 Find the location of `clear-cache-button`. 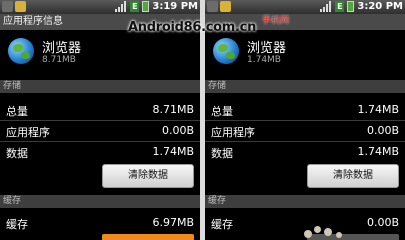

clear-cache-button is located at coordinates (148, 237).